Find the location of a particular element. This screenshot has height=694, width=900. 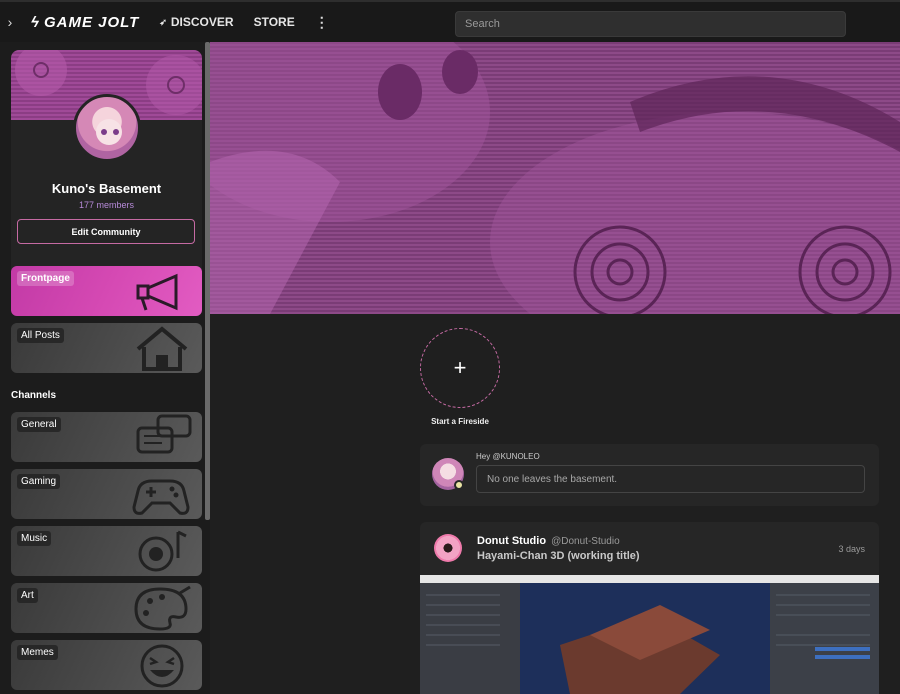

channel-memes: Memes is located at coordinates (106, 665).